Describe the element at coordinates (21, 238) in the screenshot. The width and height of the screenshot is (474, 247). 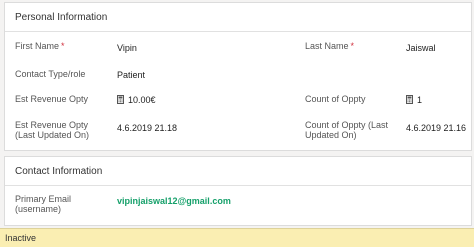
I see `record-status: Inactive` at that location.